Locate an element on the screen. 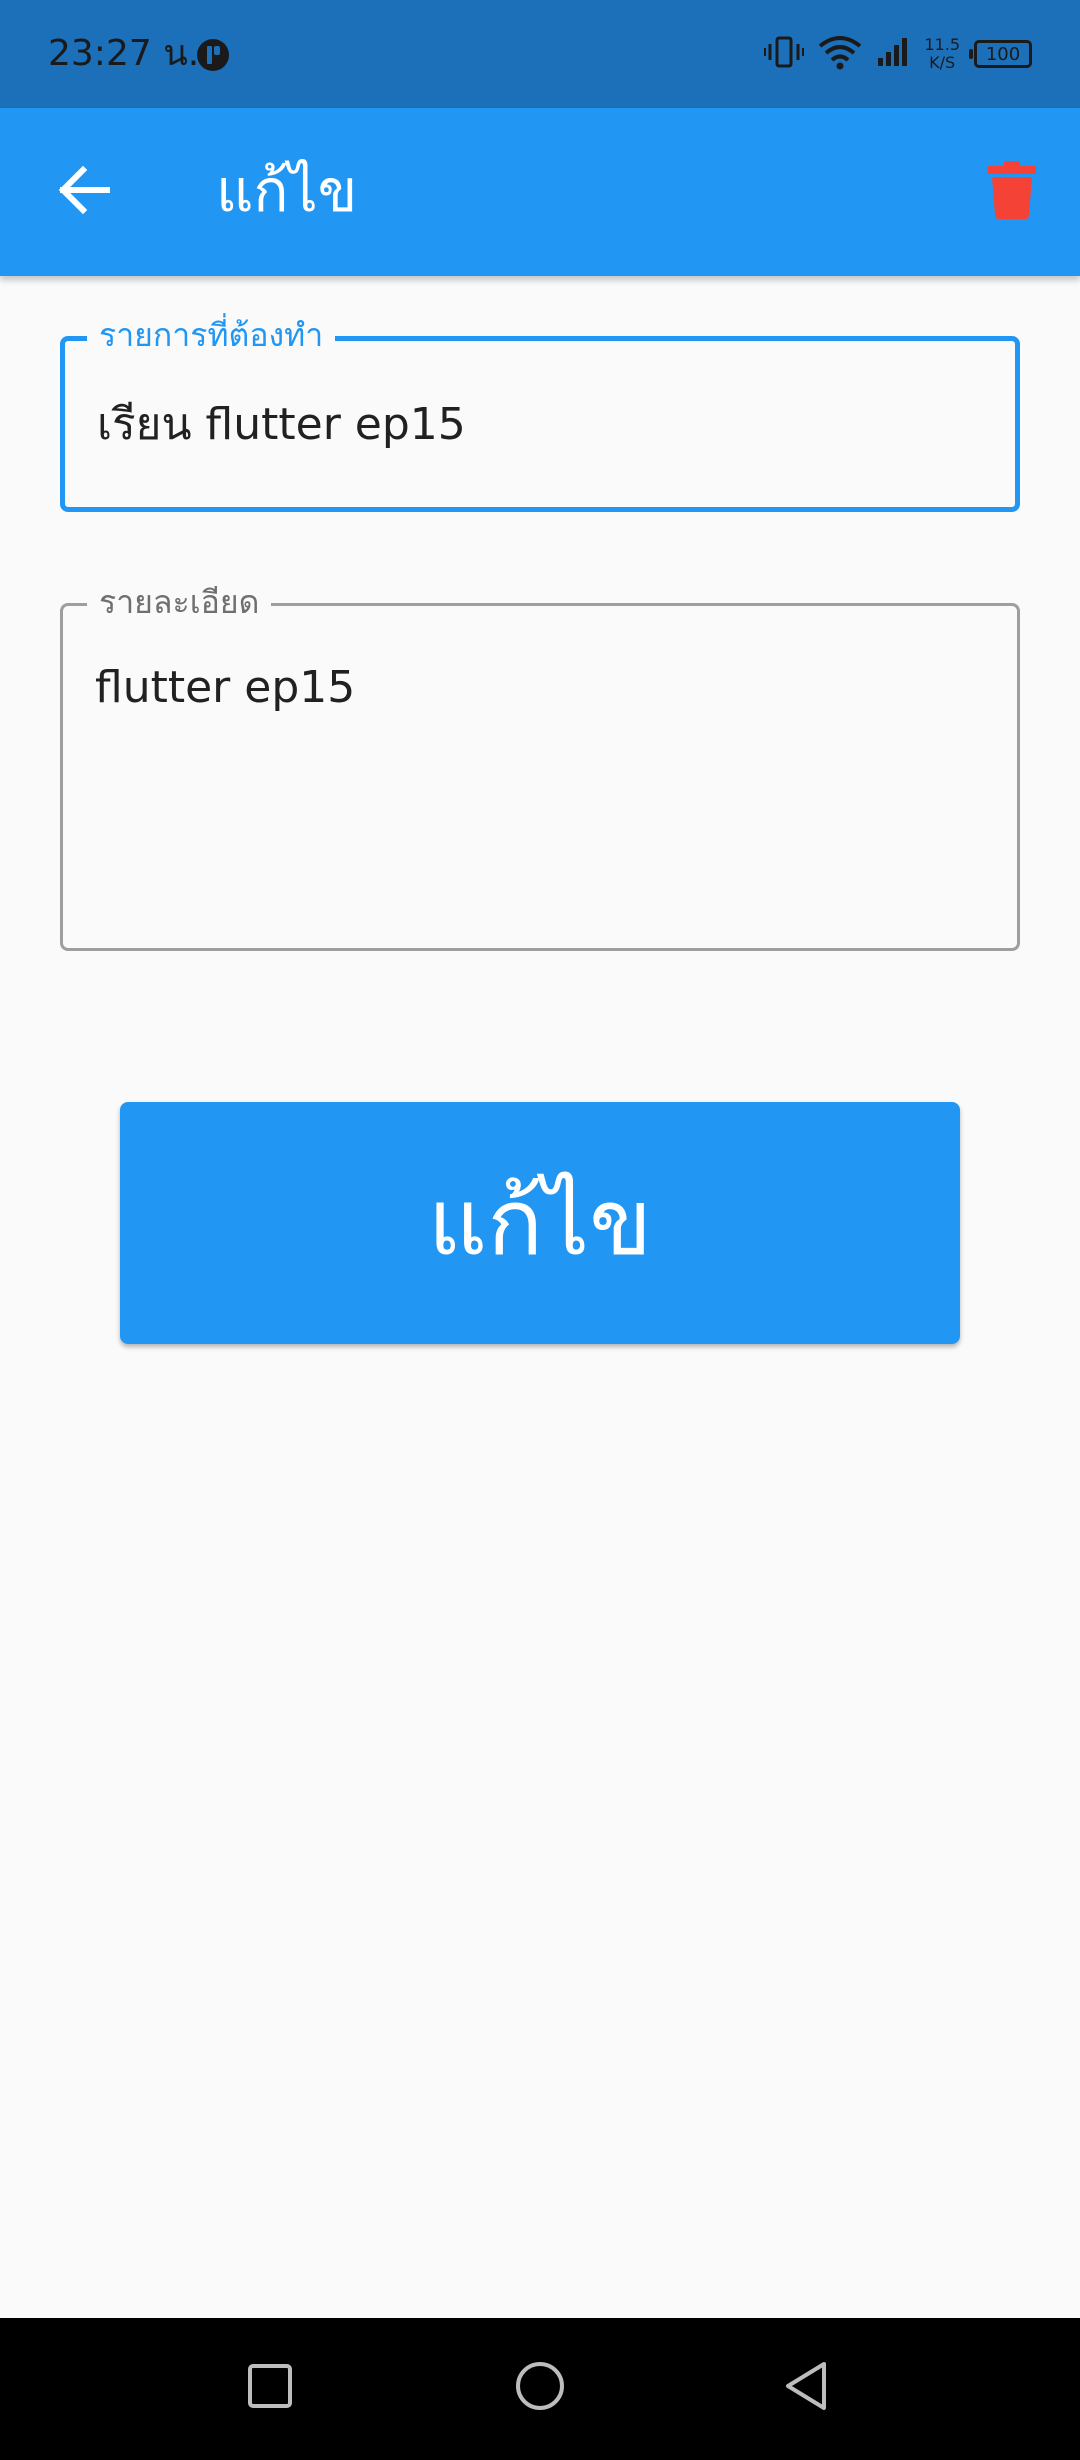 The width and height of the screenshot is (1080, 2460). trash-icon is located at coordinates (1012, 192).